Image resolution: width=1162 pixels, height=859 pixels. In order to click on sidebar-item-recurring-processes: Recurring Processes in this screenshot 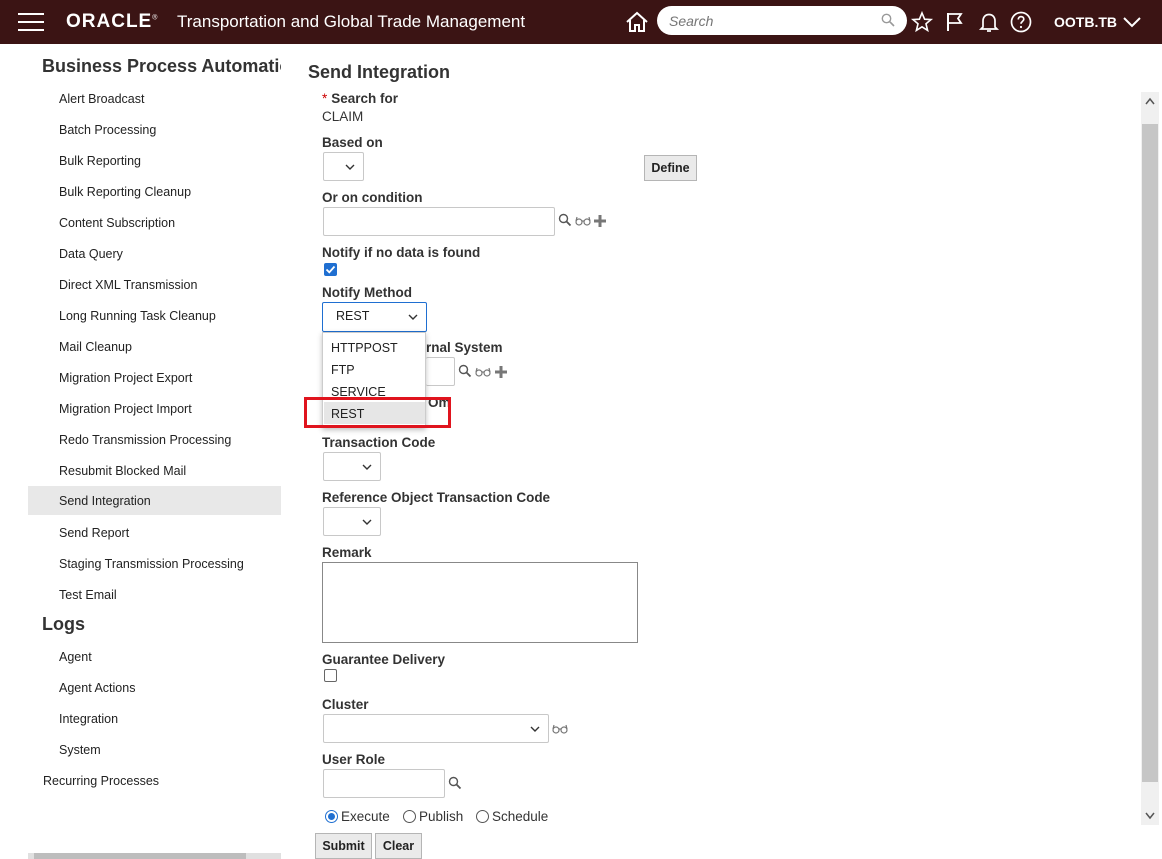, I will do `click(154, 780)`.